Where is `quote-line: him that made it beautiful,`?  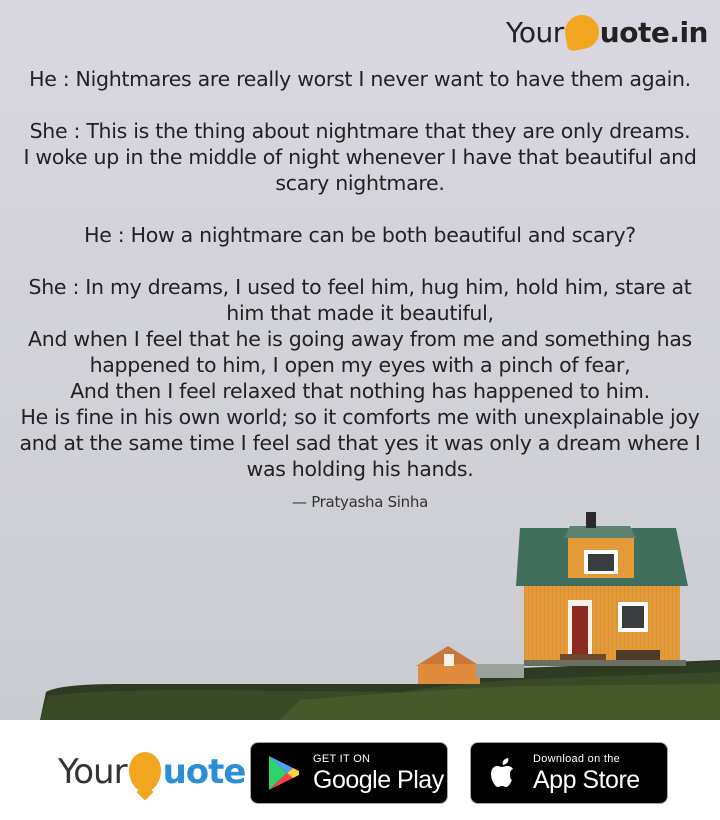
quote-line: him that made it beautiful, is located at coordinates (360, 313).